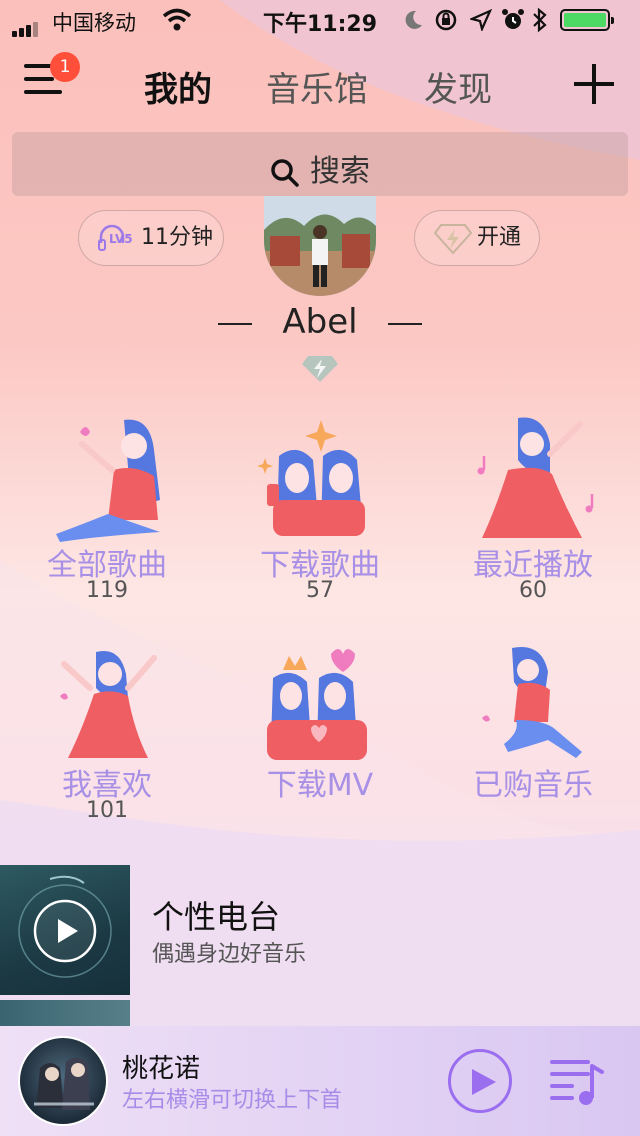 This screenshot has height=1136, width=640. I want to click on search-placeholder: 搜索, so click(340, 171).